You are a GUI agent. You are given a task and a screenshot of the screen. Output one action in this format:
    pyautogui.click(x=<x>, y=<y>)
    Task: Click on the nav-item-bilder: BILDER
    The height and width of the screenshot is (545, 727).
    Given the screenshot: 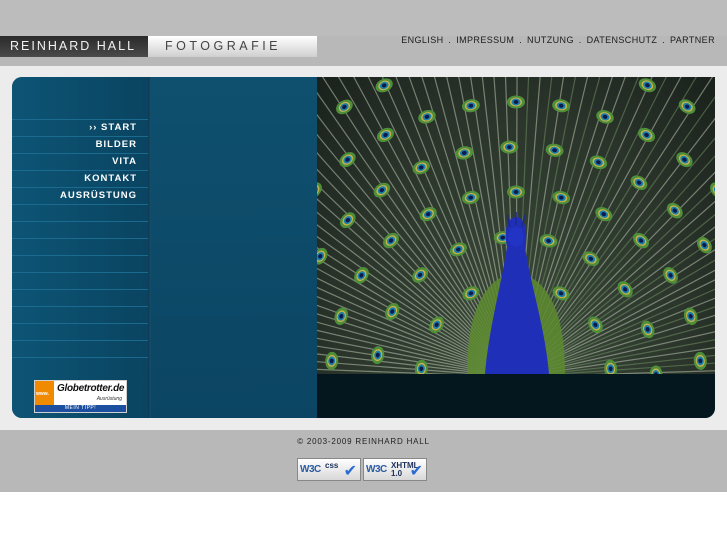 What is the action you would take?
    pyautogui.click(x=80, y=144)
    